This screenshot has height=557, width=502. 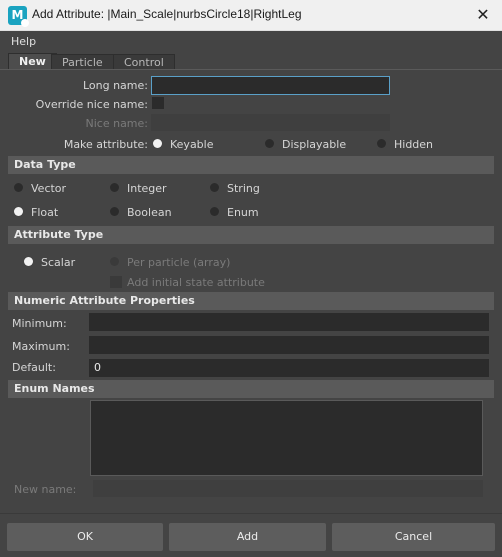 I want to click on default-label: Default:, so click(x=34, y=367).